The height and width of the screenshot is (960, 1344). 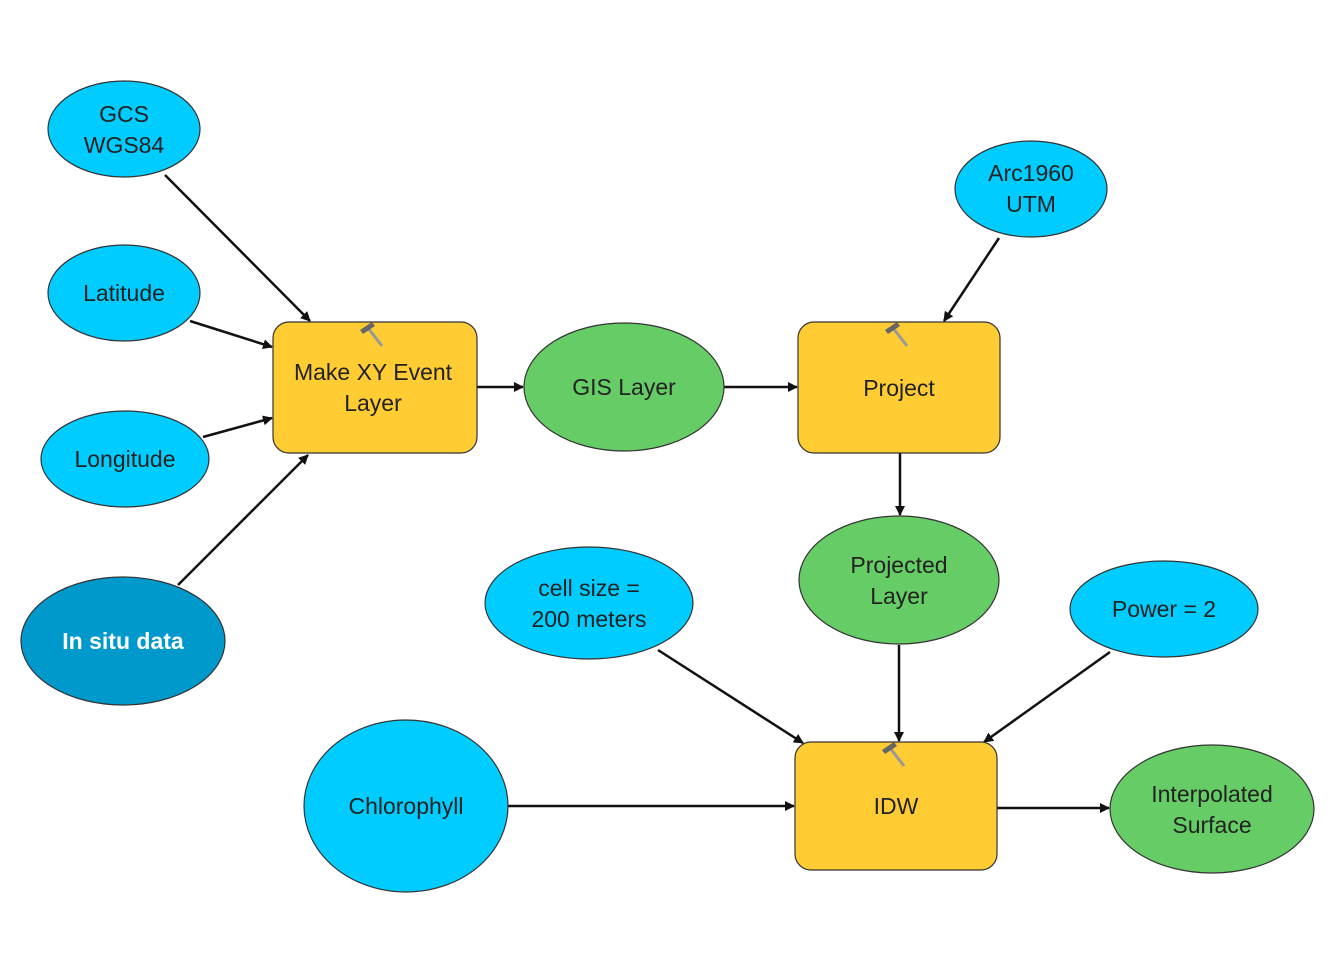 What do you see at coordinates (898, 565) in the screenshot?
I see `node-label: Projected` at bounding box center [898, 565].